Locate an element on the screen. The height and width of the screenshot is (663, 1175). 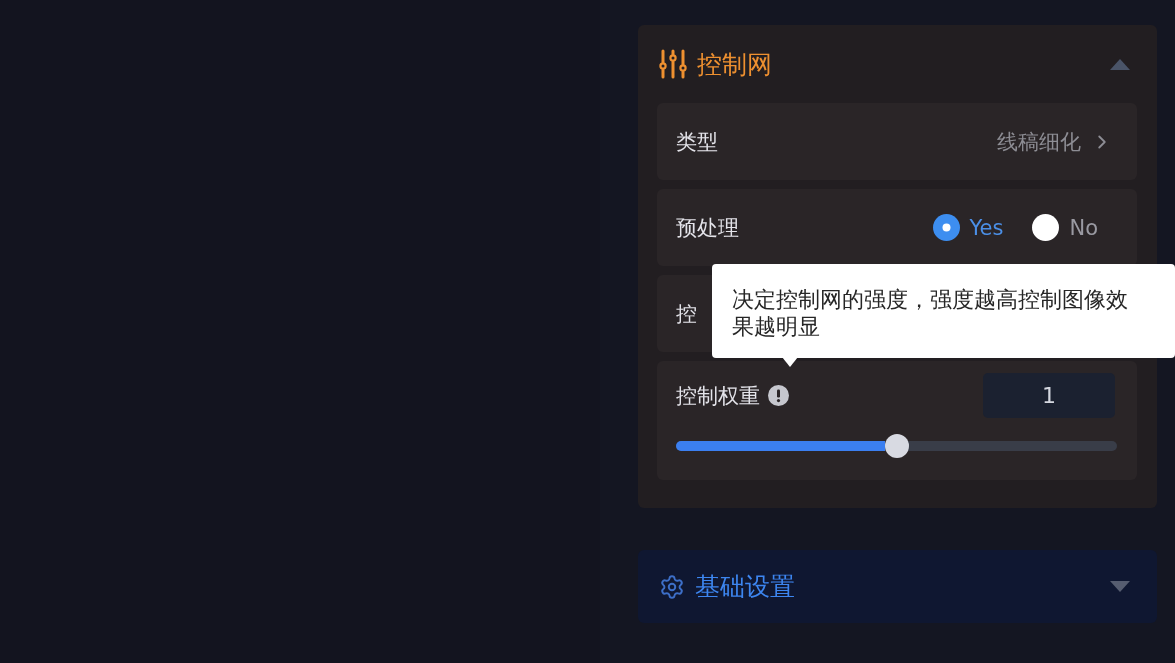
slider-thumb is located at coordinates (896, 446).